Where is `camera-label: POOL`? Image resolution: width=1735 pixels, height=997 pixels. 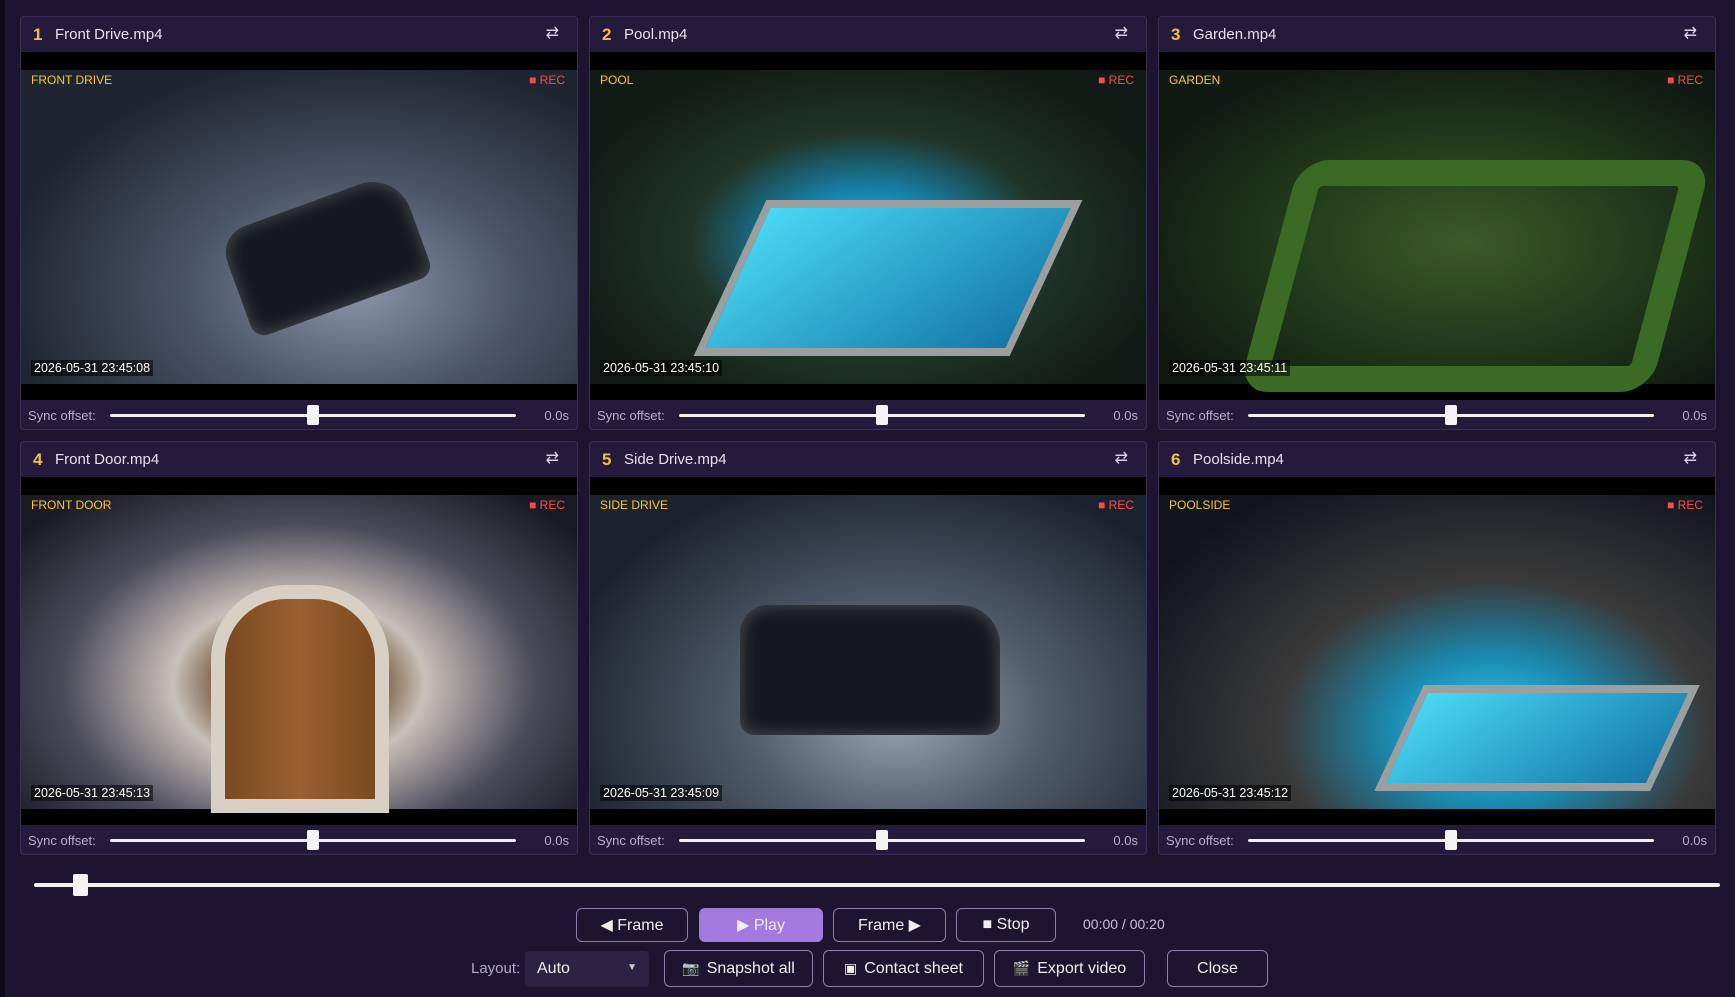 camera-label: POOL is located at coordinates (617, 80).